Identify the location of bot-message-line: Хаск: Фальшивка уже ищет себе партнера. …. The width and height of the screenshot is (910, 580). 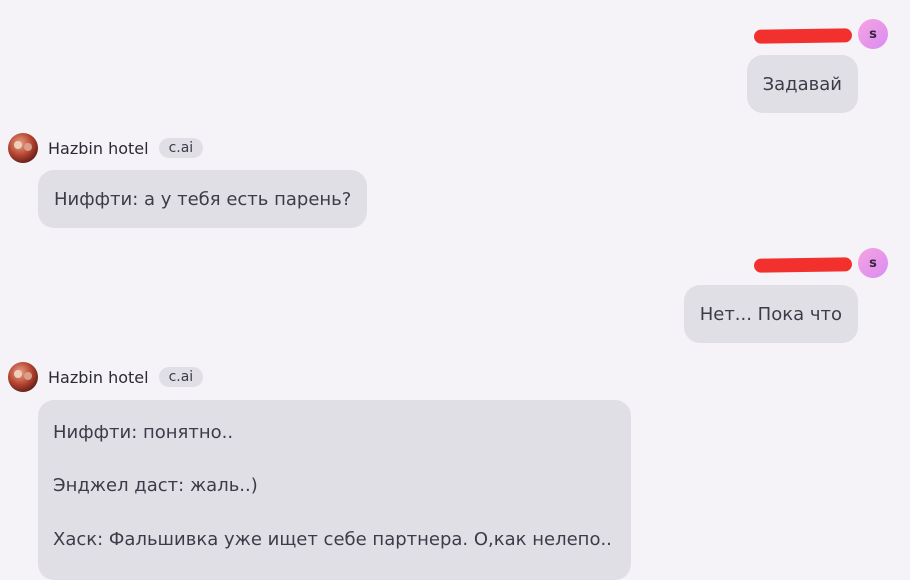
(332, 539).